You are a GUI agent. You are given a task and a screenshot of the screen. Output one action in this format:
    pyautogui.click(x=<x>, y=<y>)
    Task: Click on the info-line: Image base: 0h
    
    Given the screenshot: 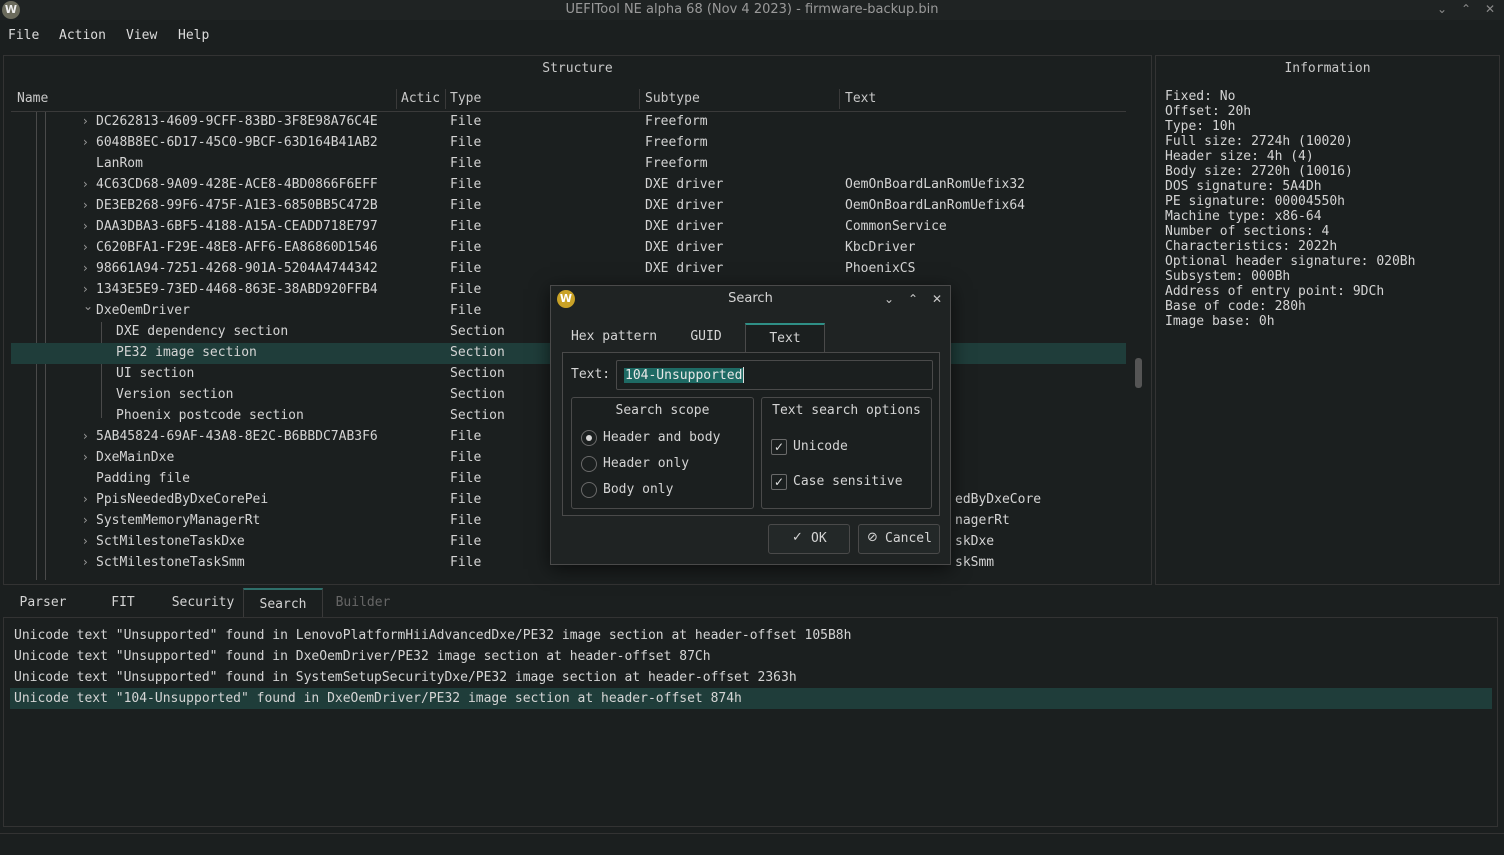 What is the action you would take?
    pyautogui.click(x=1220, y=321)
    